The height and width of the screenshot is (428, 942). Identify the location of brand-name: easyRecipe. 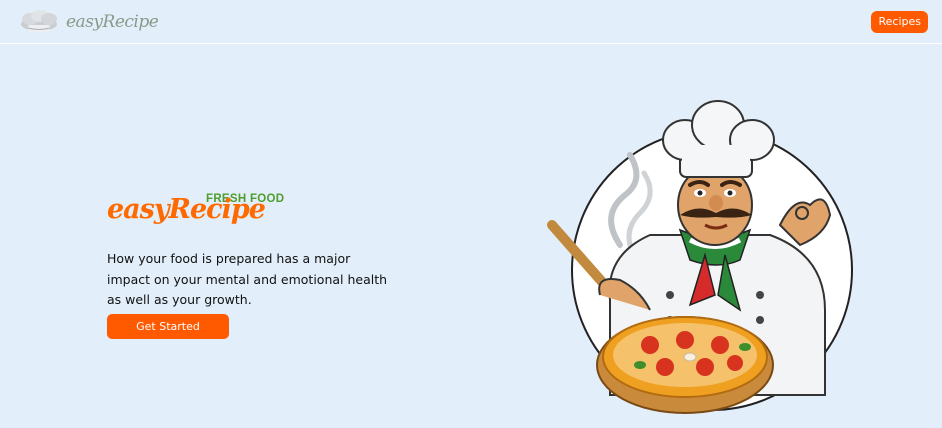
(112, 22).